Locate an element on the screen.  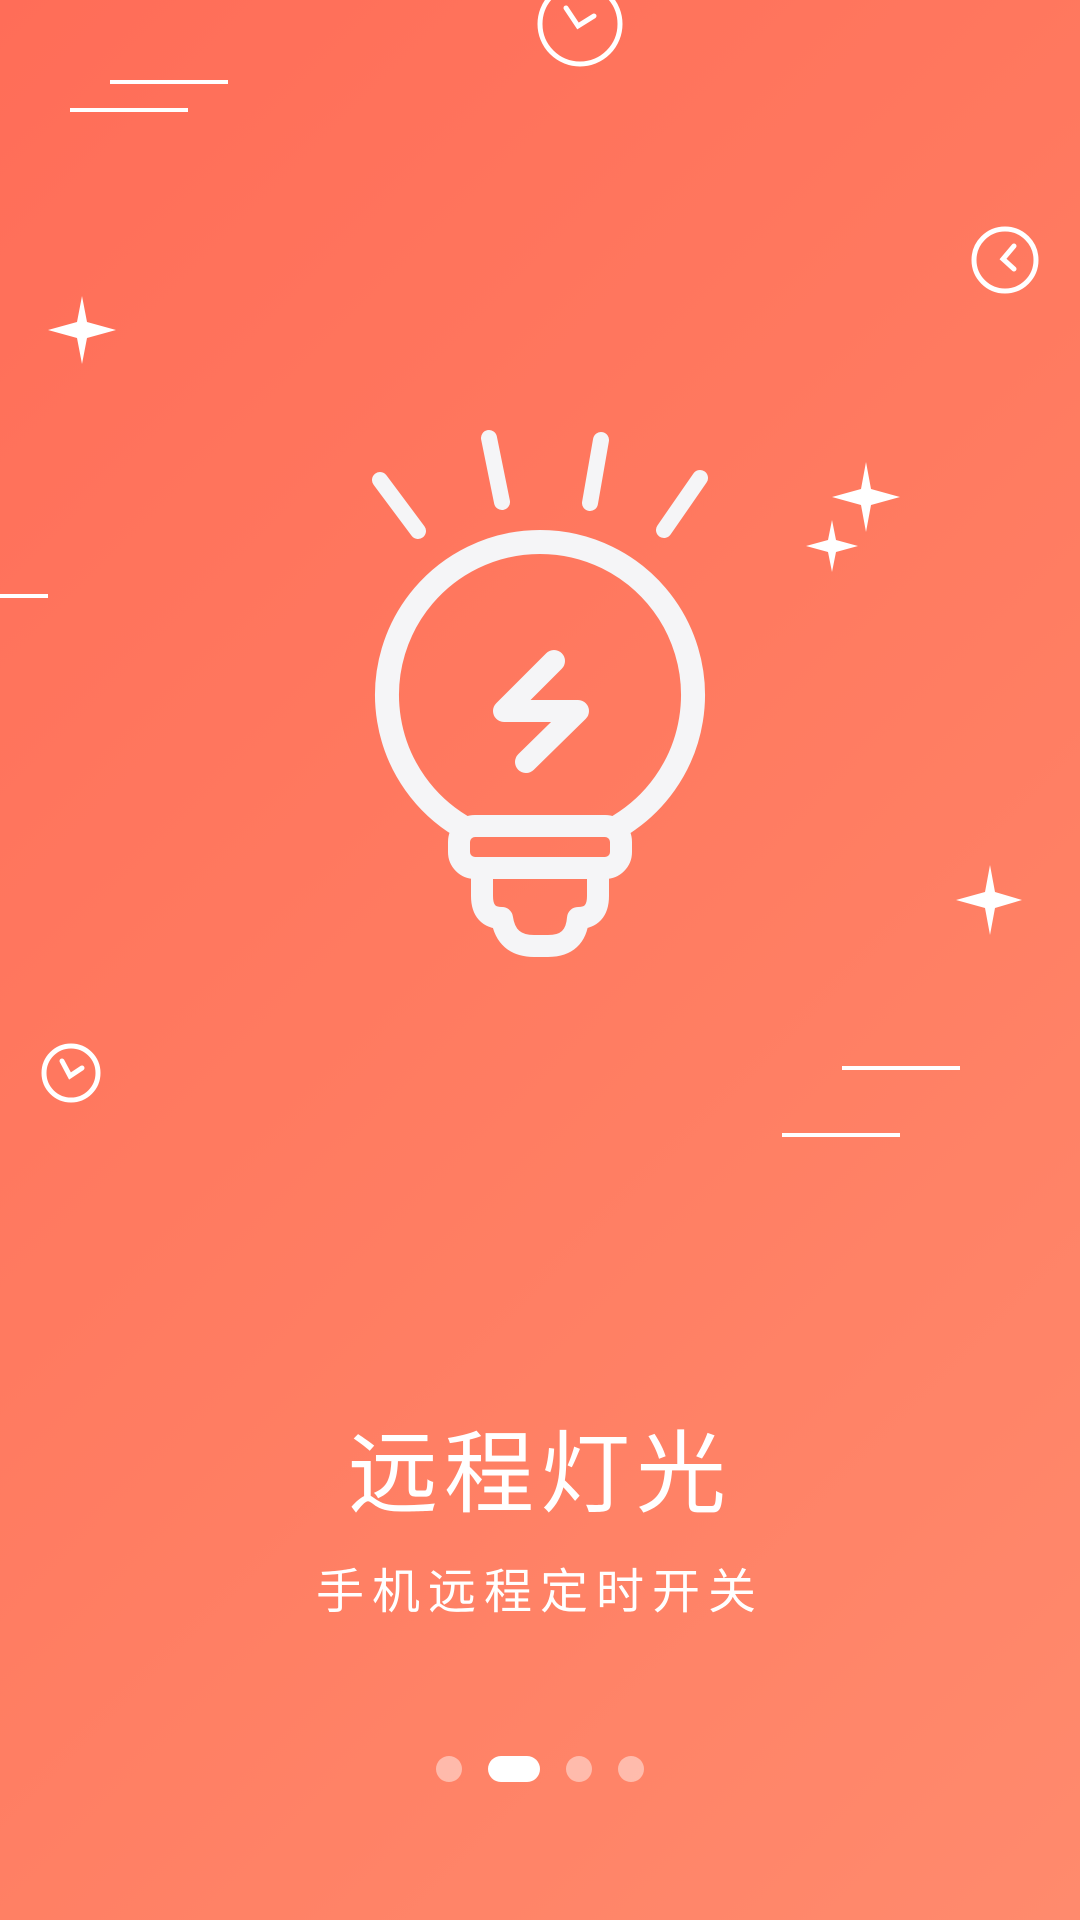
onboarding-text: 远程灯光 手机远程定时开关 is located at coordinates (540, 1521).